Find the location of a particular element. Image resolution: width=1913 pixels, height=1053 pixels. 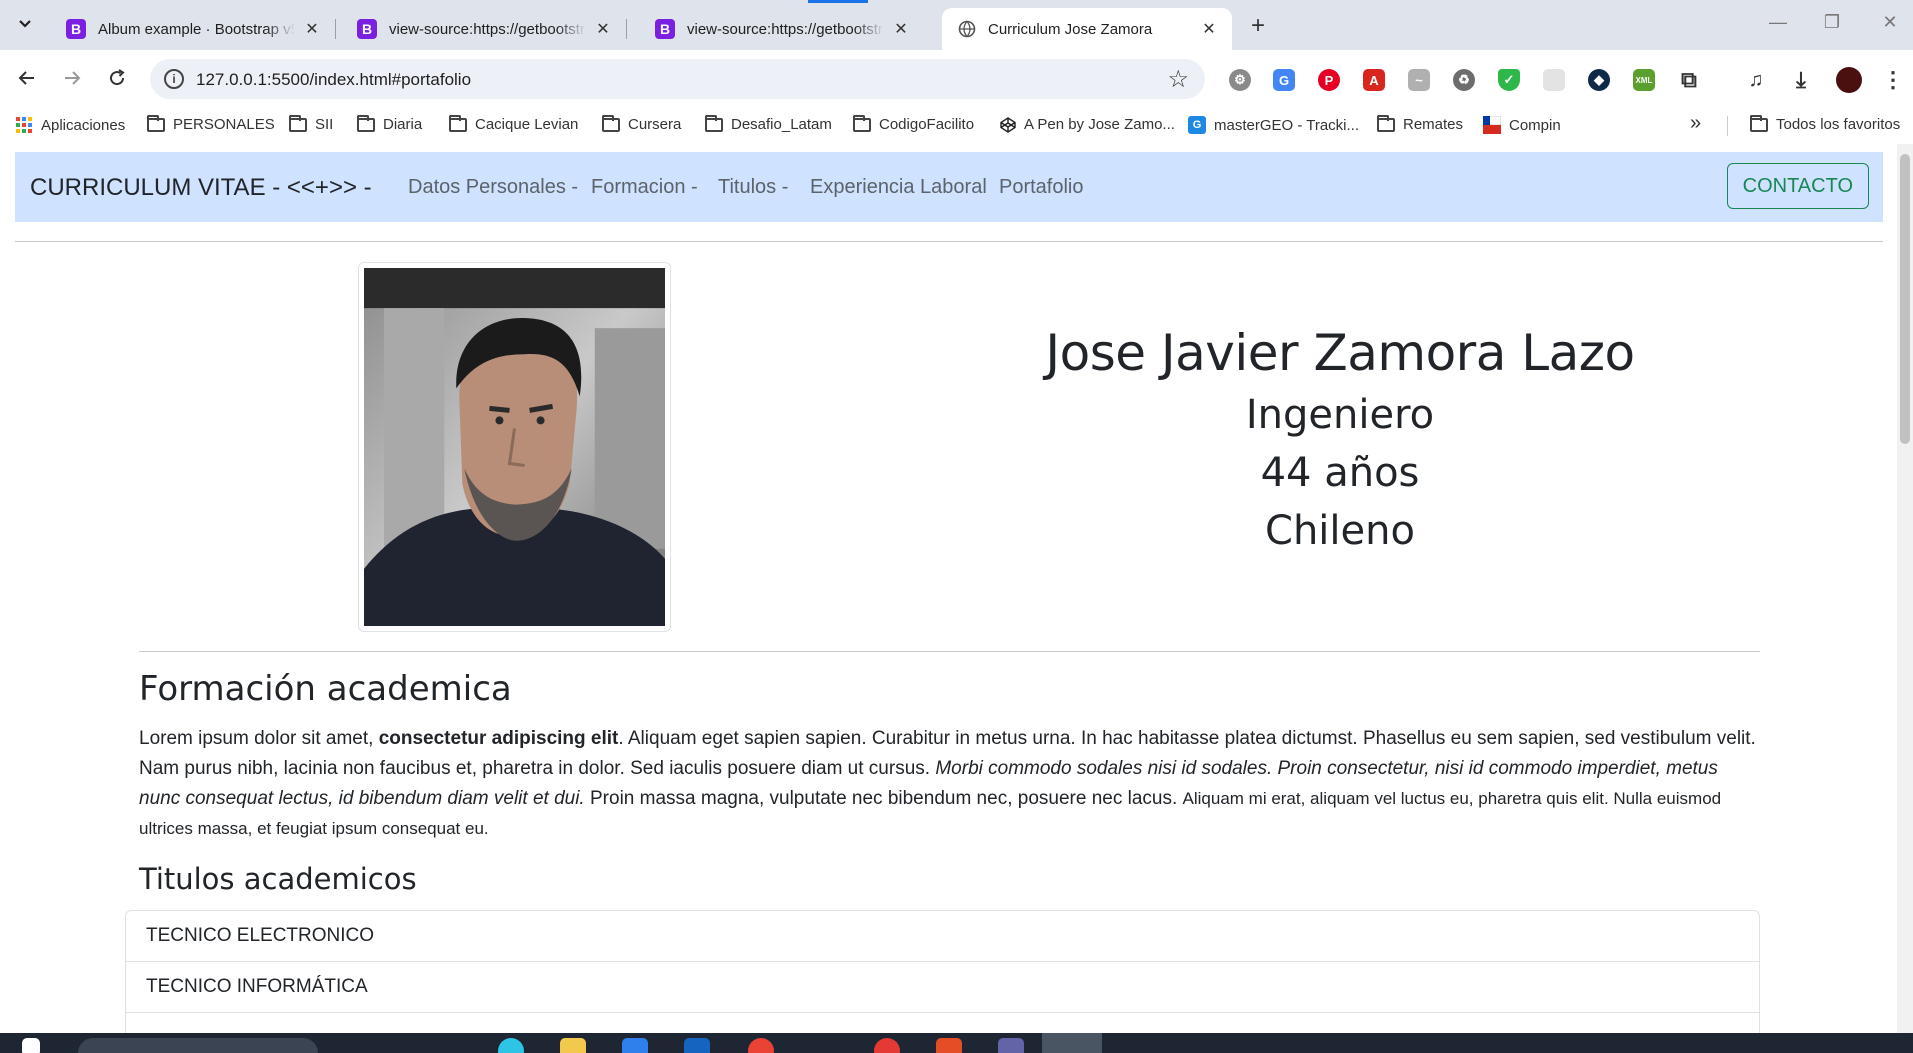

tab-title: view-source:https://getbootstrap.com is located at coordinates (785, 29).